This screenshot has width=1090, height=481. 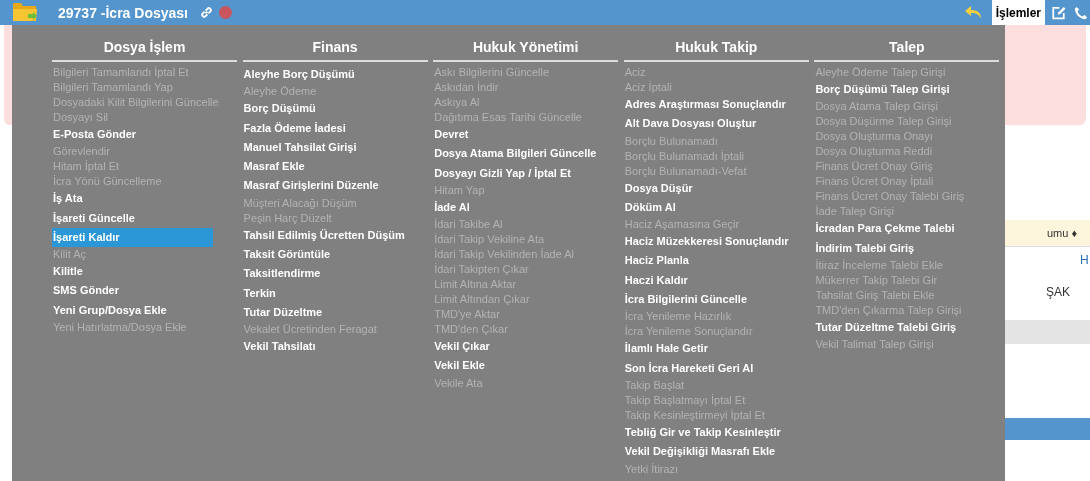 What do you see at coordinates (514, 154) in the screenshot?
I see `menu-item: Dosya Atama Bilgileri Güncelle` at bounding box center [514, 154].